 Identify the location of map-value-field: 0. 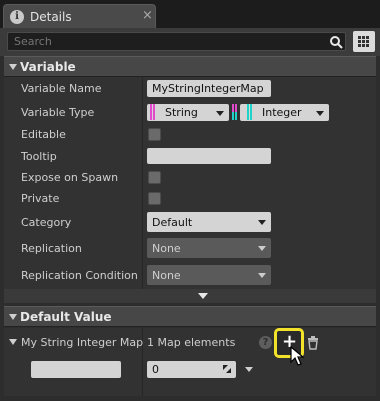
(191, 369).